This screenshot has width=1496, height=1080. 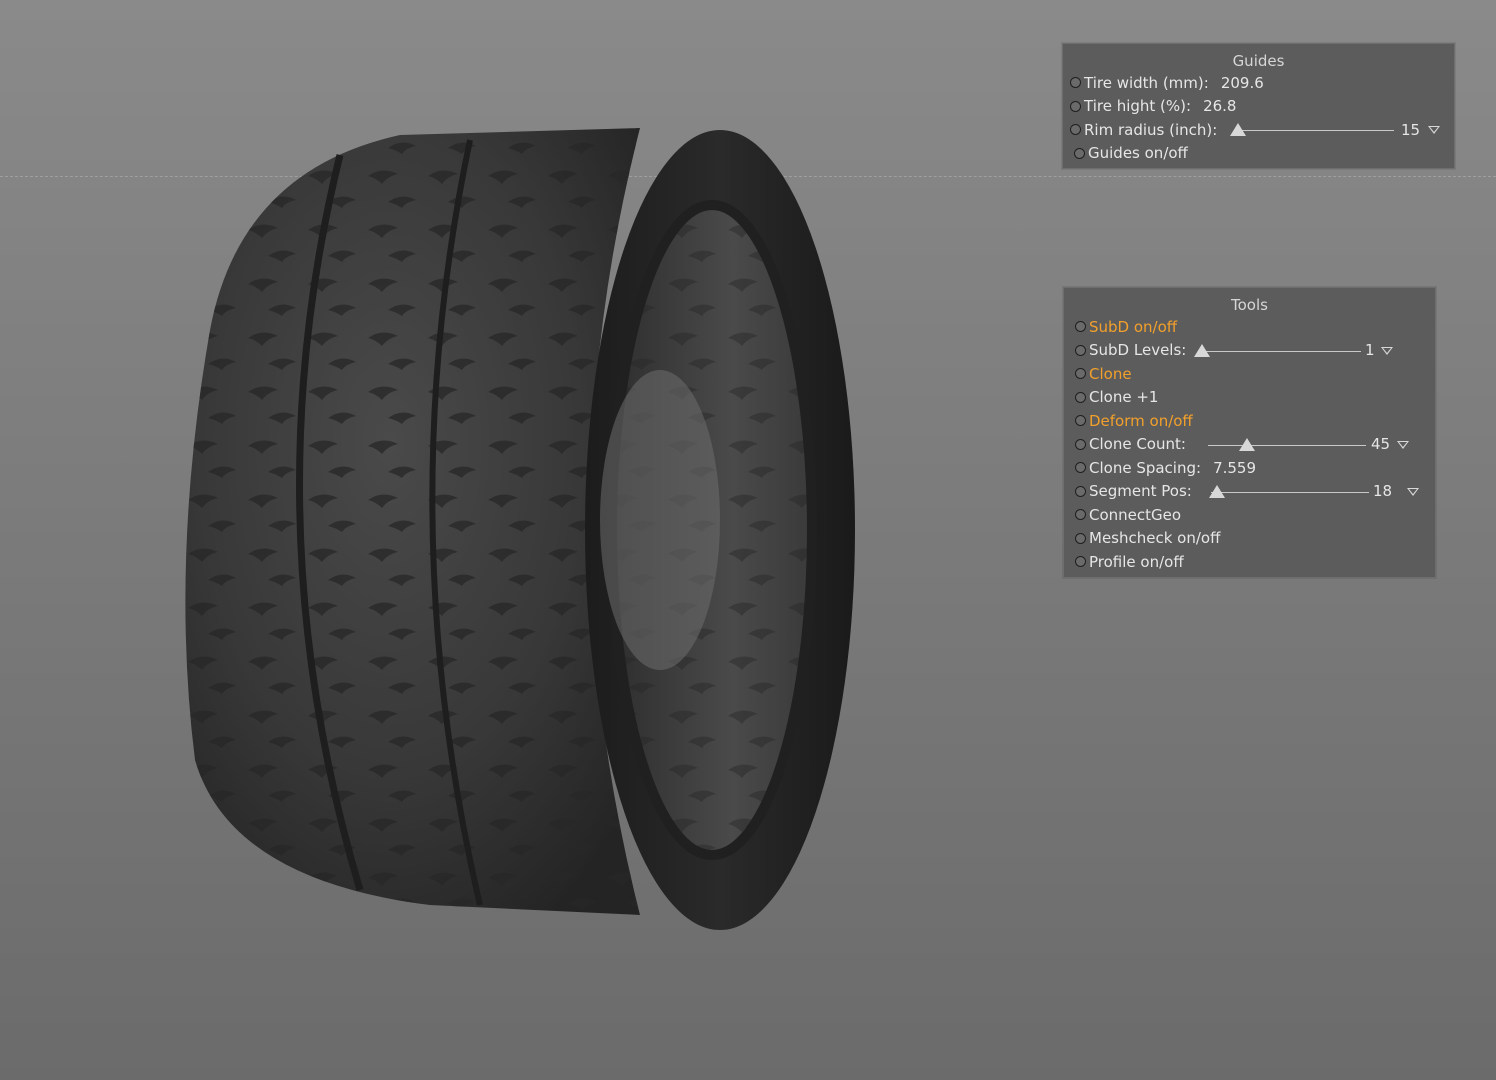 I want to click on clone-count-label: Clone Count:, so click(x=1137, y=444).